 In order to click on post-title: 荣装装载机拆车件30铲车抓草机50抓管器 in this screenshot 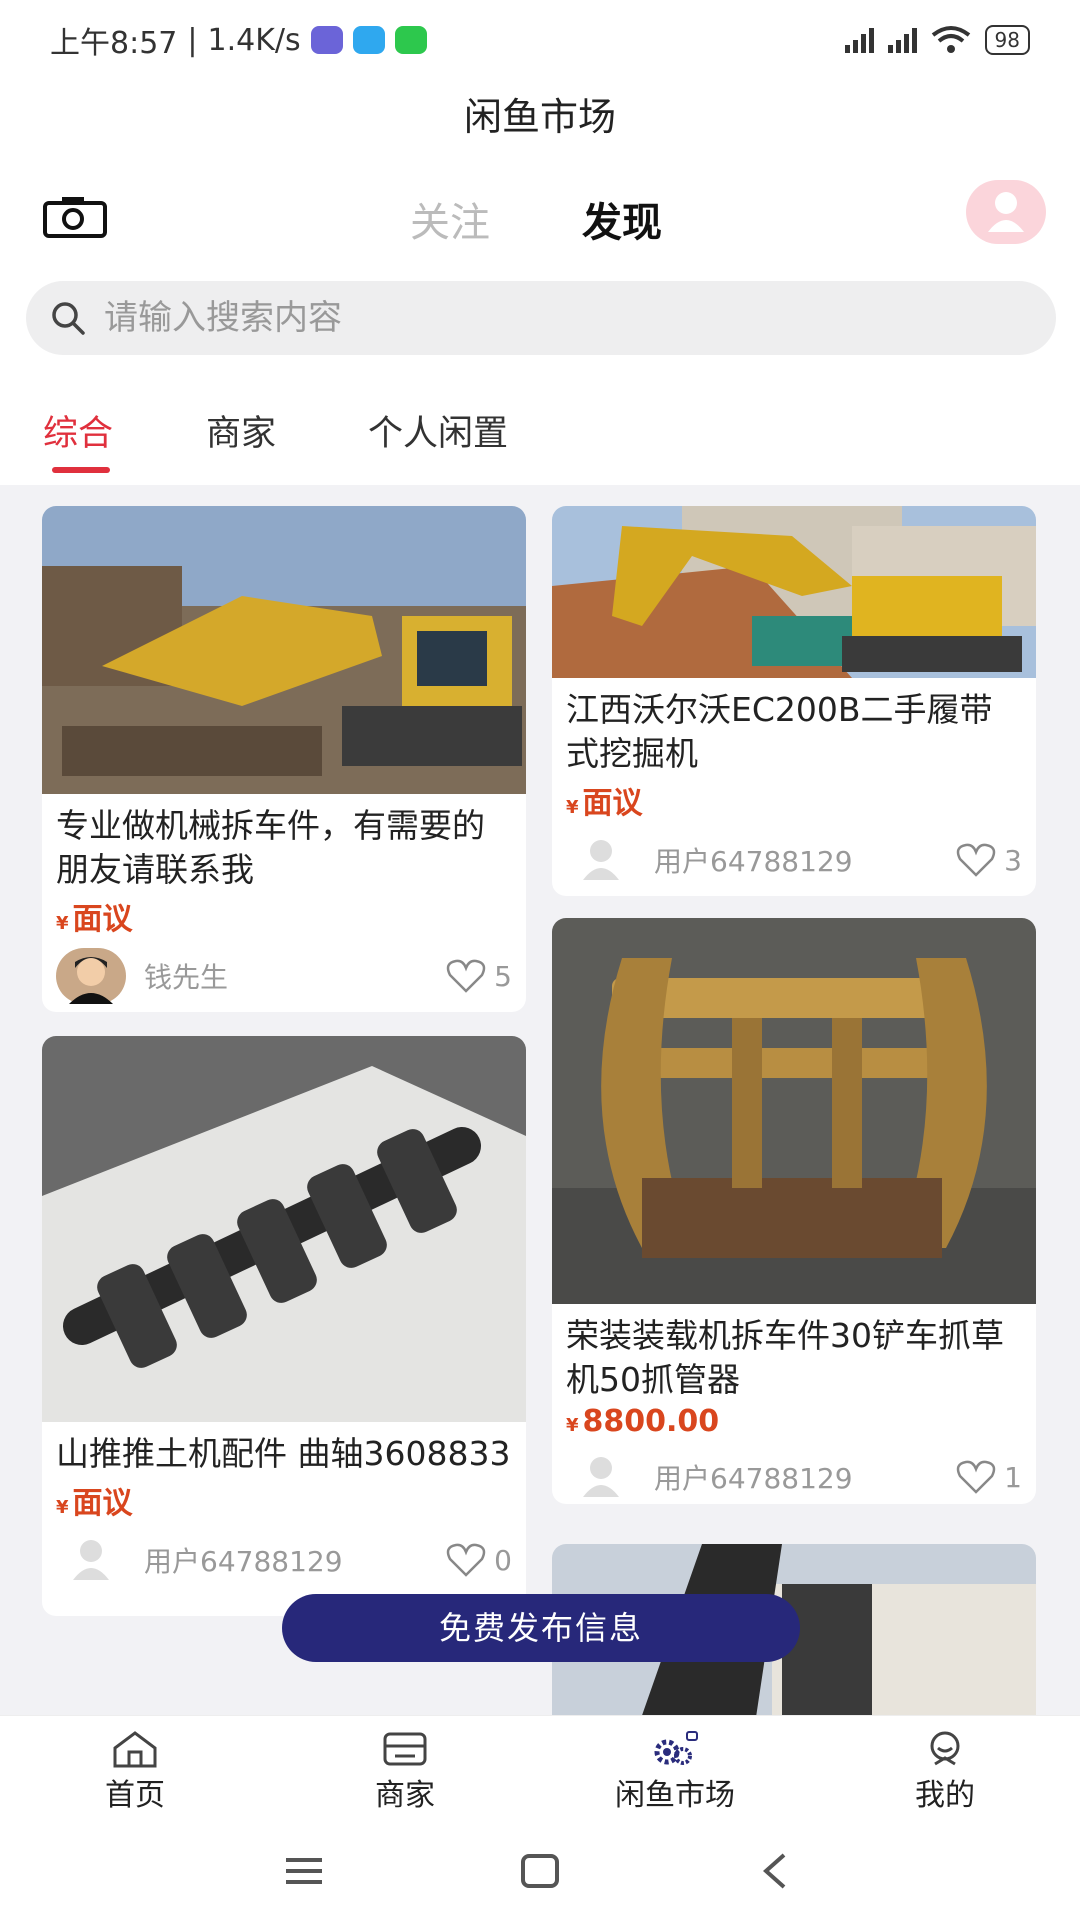, I will do `click(785, 1357)`.